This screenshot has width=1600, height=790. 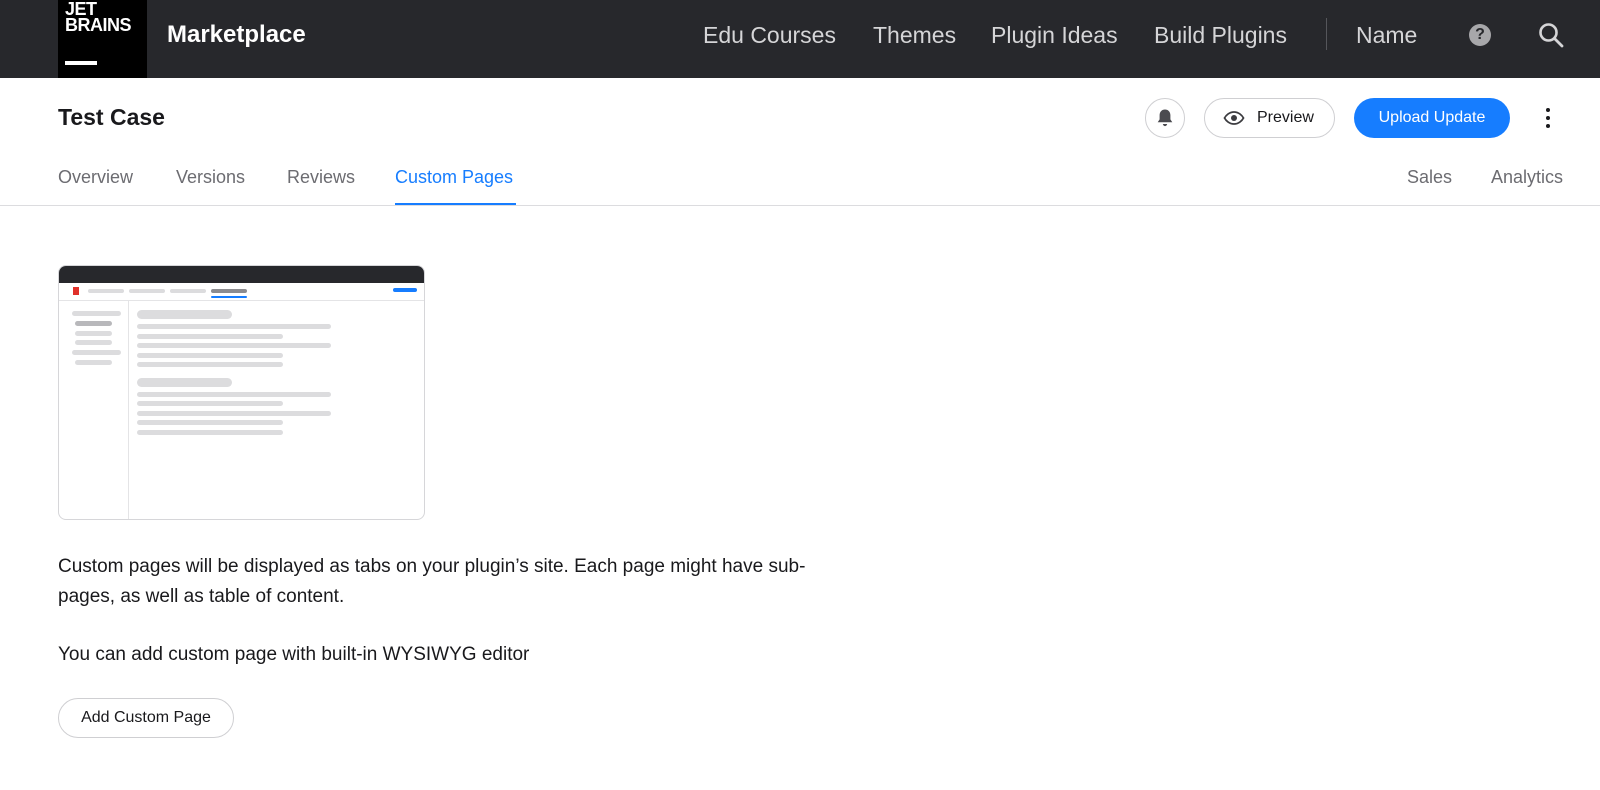 I want to click on user-name-link: Name, so click(x=1386, y=35).